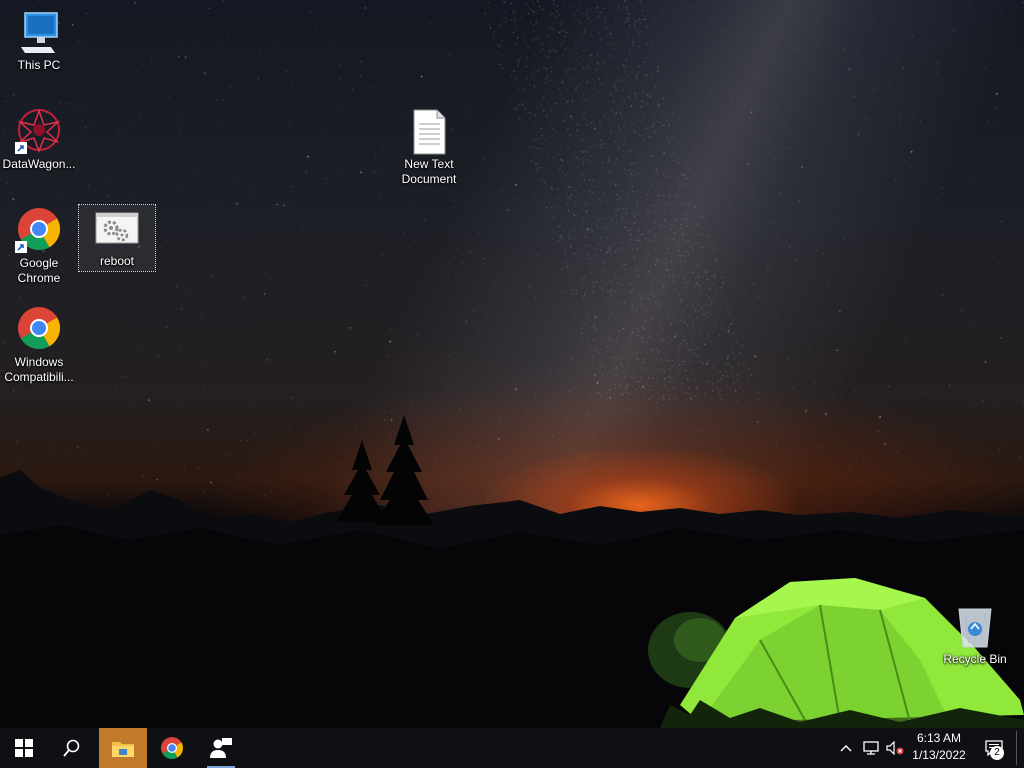  I want to click on computer-icon, so click(39, 33).